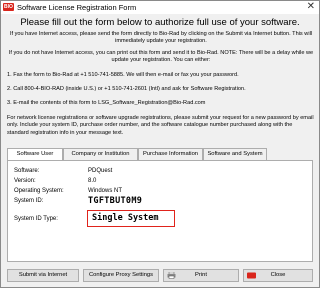 The height and width of the screenshot is (288, 320). What do you see at coordinates (36, 219) in the screenshot?
I see `system-id-type-label: System ID Type:` at bounding box center [36, 219].